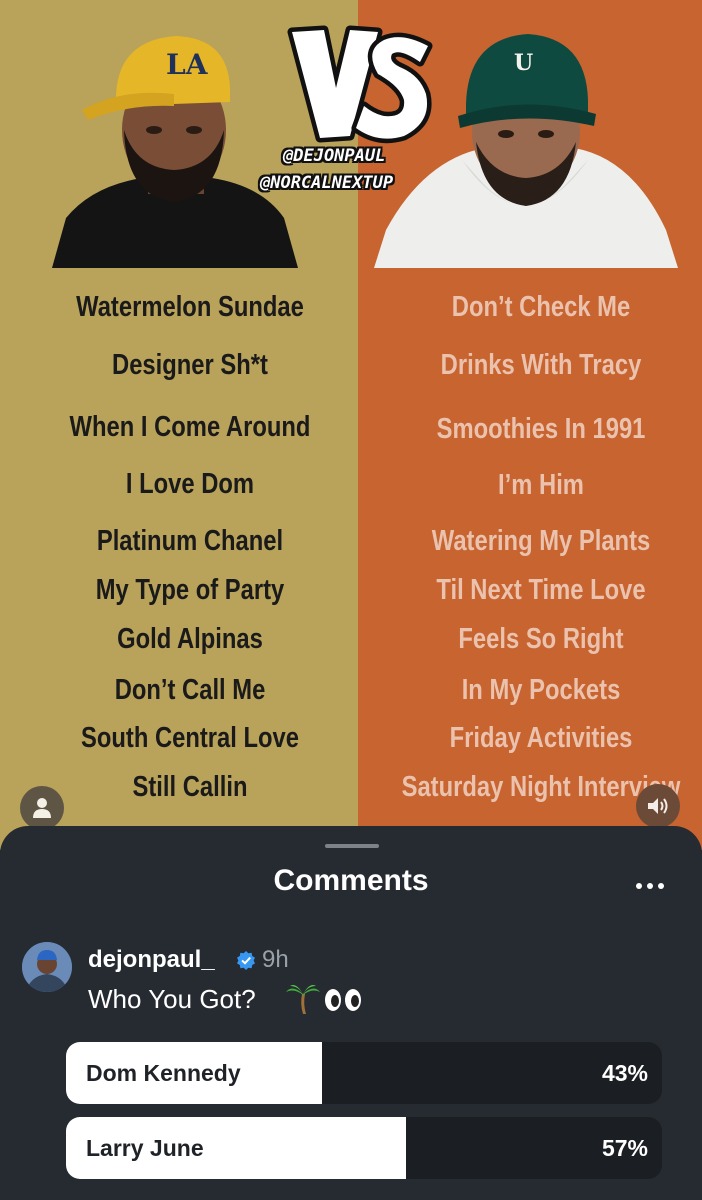 Image resolution: width=702 pixels, height=1200 pixels. I want to click on poll-option-larry-june: Larry June 57%, so click(364, 1148).